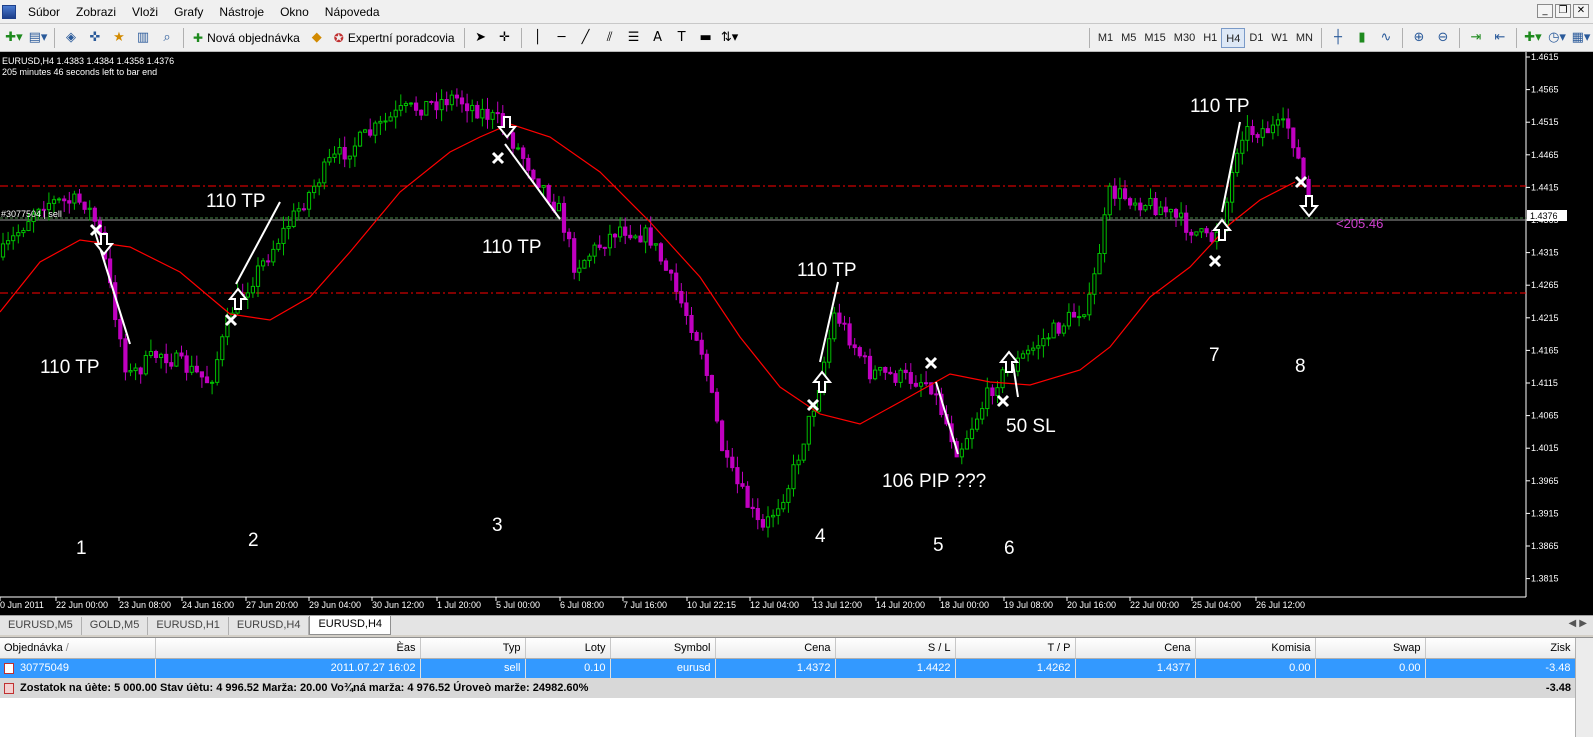 The height and width of the screenshot is (737, 1593). What do you see at coordinates (38, 38) in the screenshot?
I see `profiles-icon: ▤▾` at bounding box center [38, 38].